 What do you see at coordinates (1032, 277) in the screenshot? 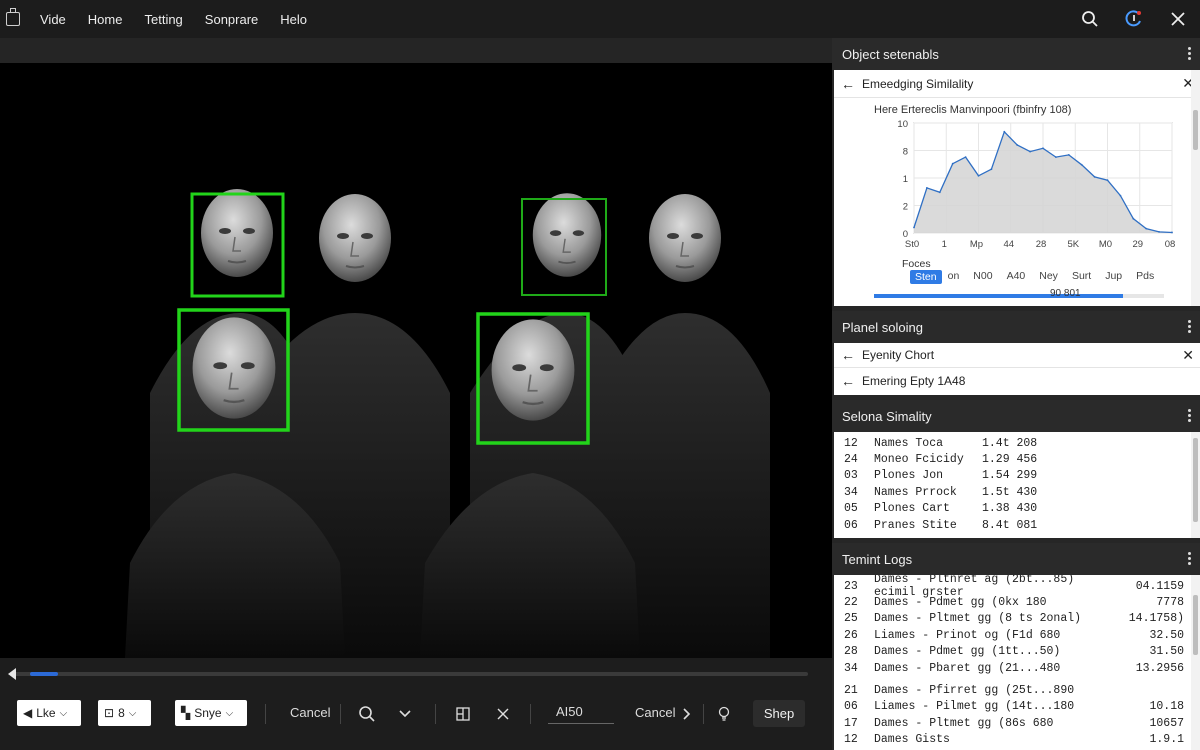
I see `chart-tabs: Sten on N00 A40 Ney Surt Jup Pds` at bounding box center [1032, 277].